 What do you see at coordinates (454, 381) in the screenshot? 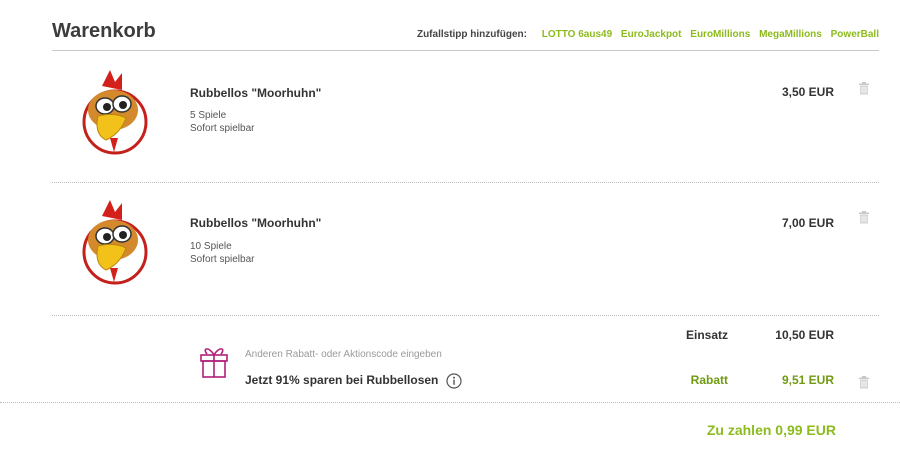
I see `info-icon` at bounding box center [454, 381].